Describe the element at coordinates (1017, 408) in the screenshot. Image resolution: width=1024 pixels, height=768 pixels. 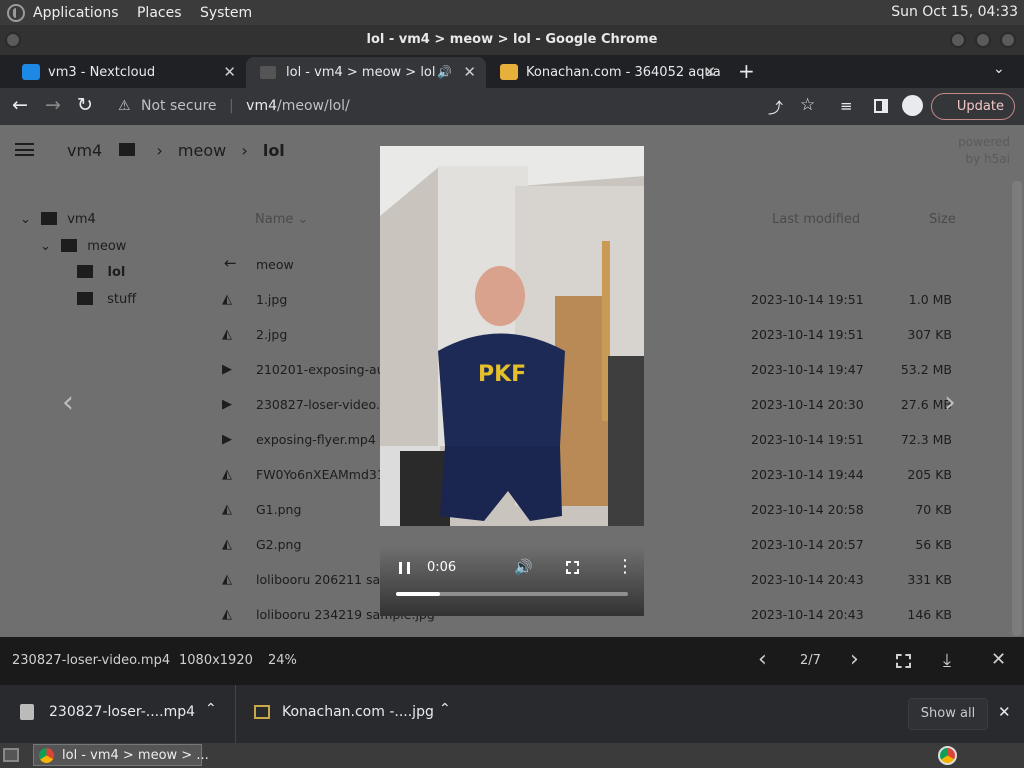
I see `scrollbar` at that location.